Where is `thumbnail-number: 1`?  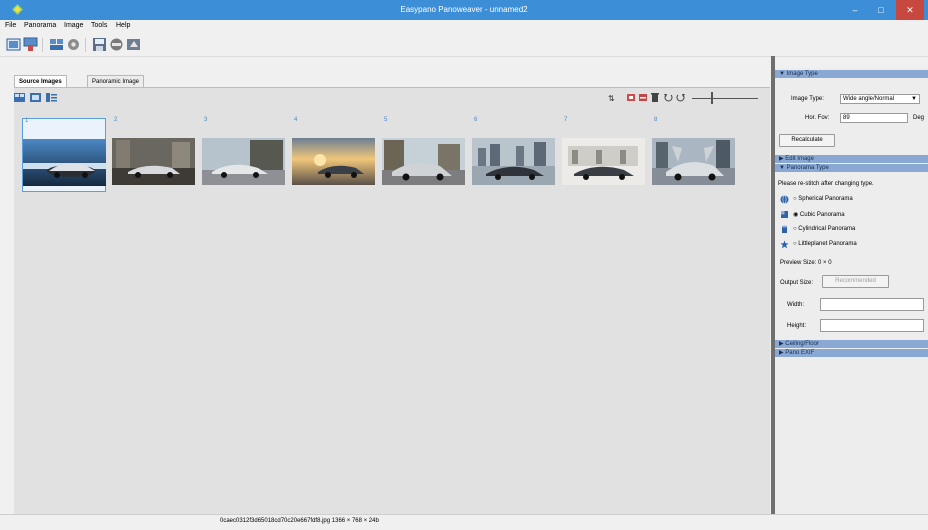
thumbnail-number: 1 is located at coordinates (27, 121).